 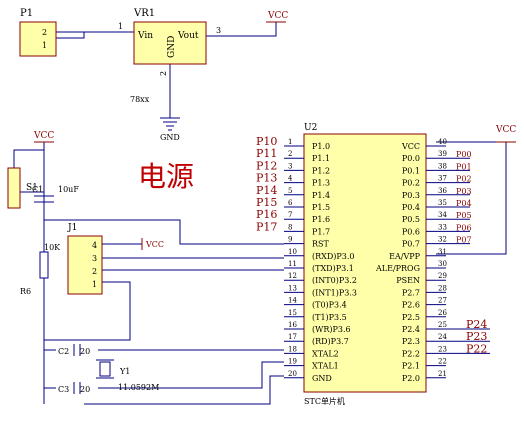 I want to click on c3-value: 20, so click(x=85, y=389).